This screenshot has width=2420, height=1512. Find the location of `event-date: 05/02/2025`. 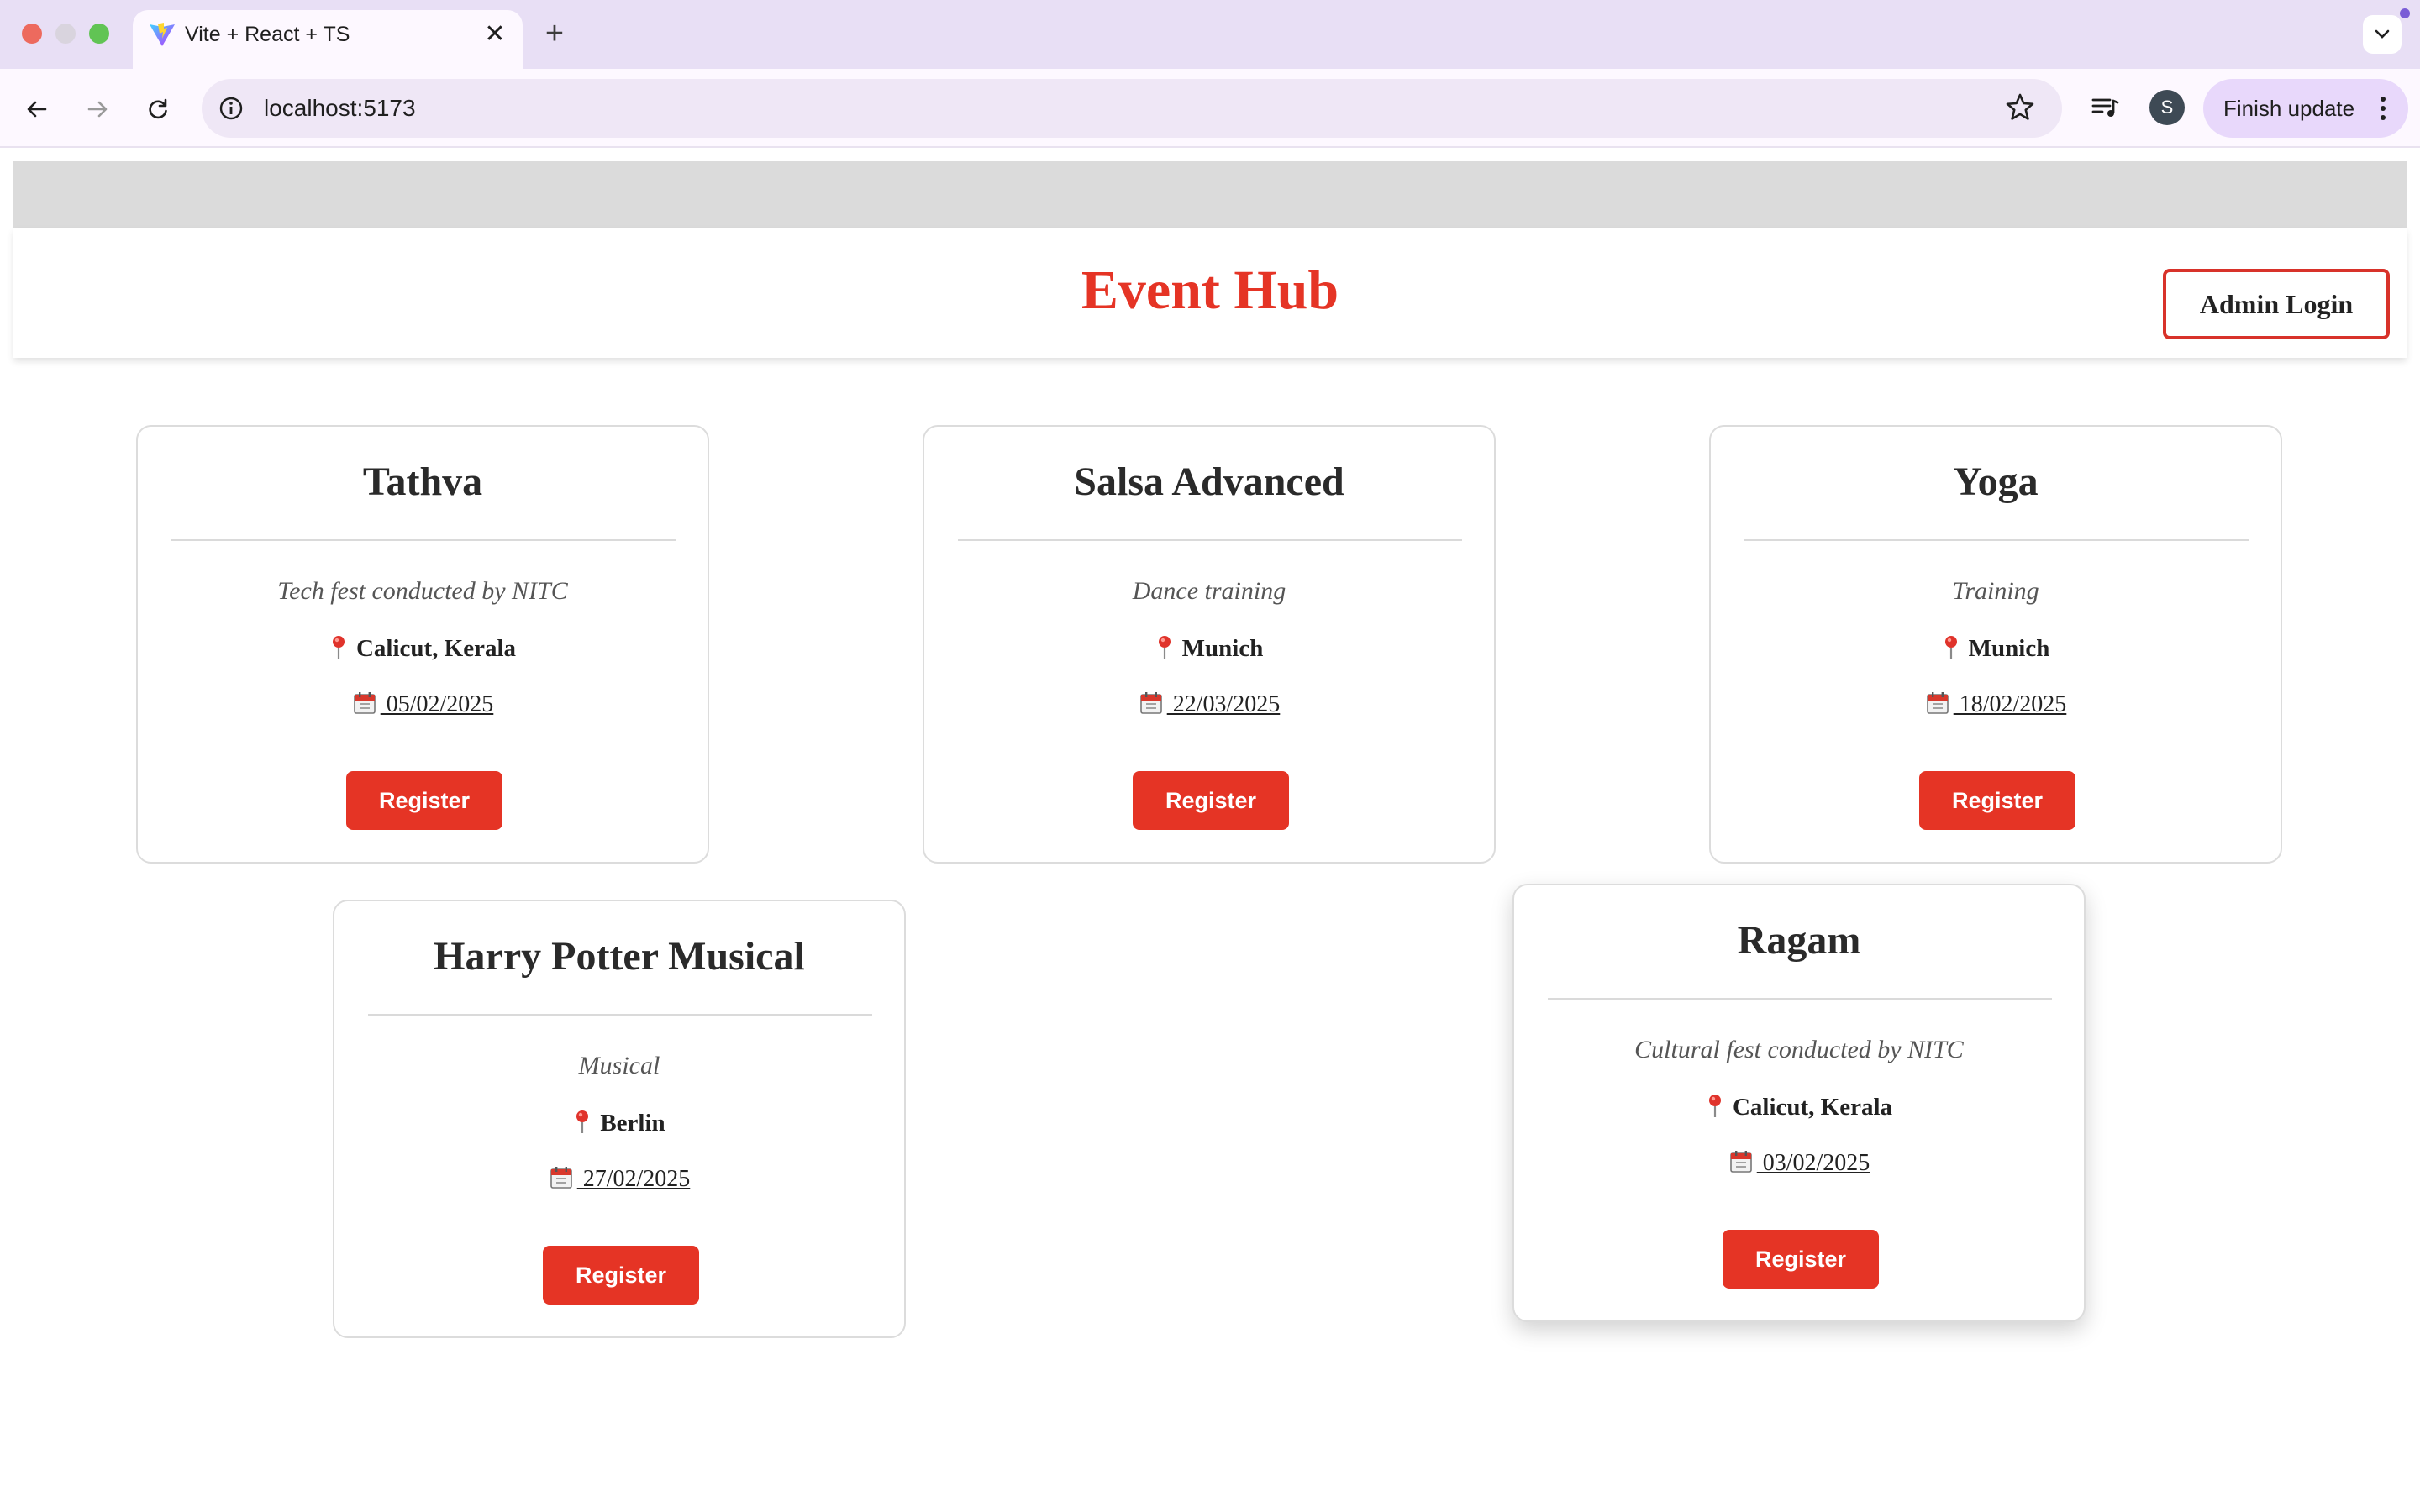

event-date: 05/02/2025 is located at coordinates (437, 704).